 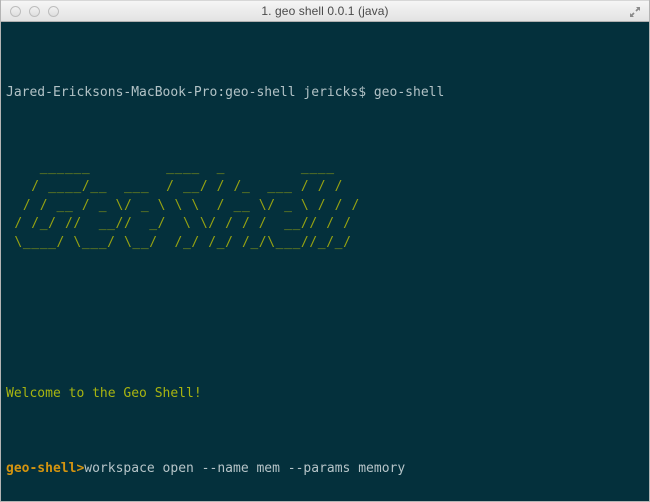 What do you see at coordinates (104, 393) in the screenshot?
I see `output-text: Welcome to the Geo Shell!` at bounding box center [104, 393].